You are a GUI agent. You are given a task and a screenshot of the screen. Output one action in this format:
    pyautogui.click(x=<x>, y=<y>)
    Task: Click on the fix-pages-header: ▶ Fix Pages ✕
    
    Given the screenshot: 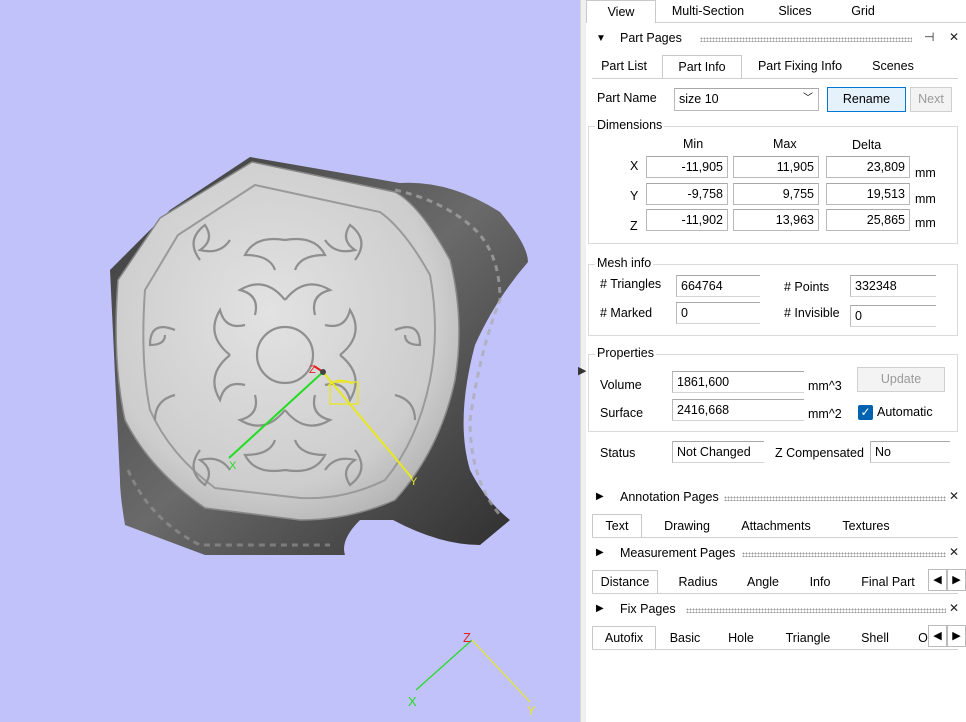 What is the action you would take?
    pyautogui.click(x=776, y=610)
    